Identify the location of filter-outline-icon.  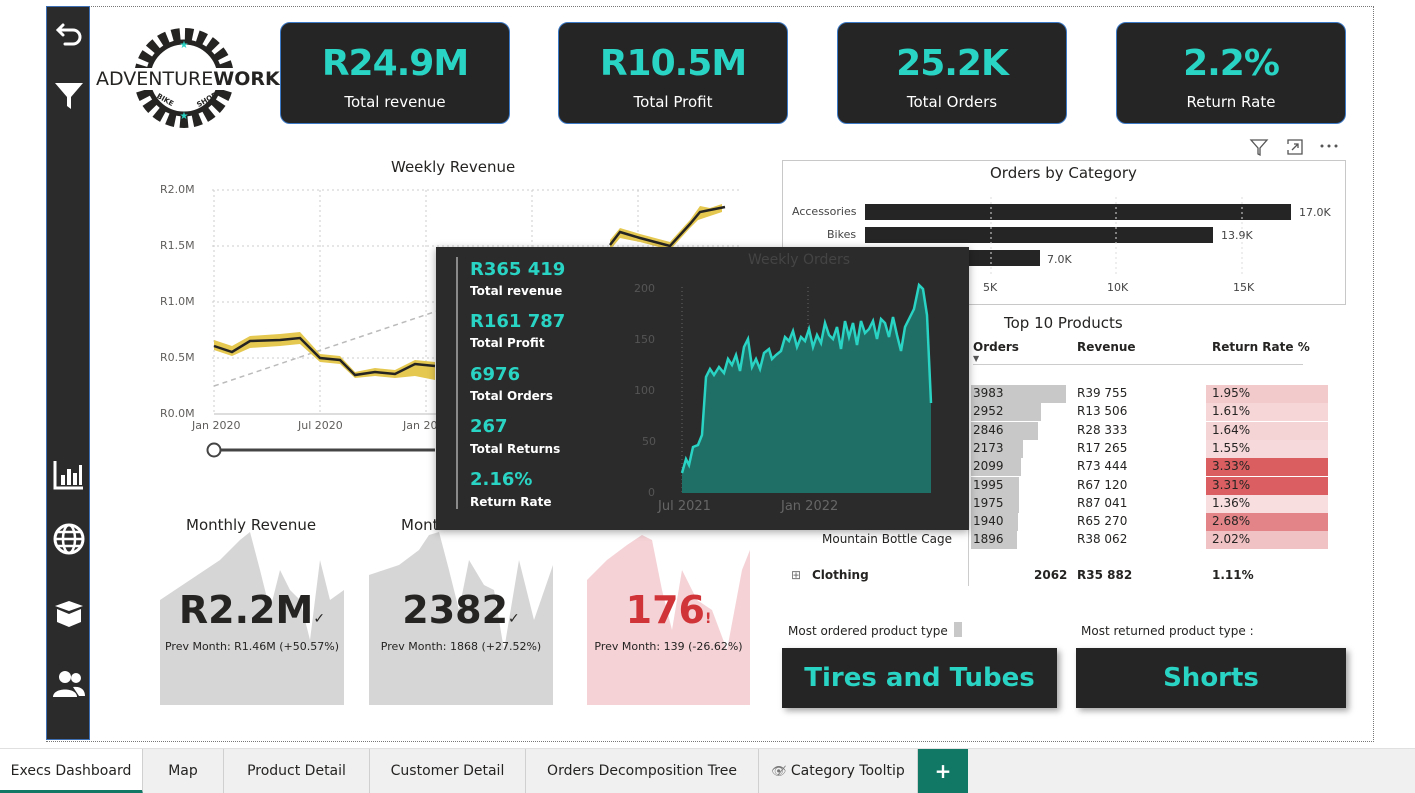
(1259, 147).